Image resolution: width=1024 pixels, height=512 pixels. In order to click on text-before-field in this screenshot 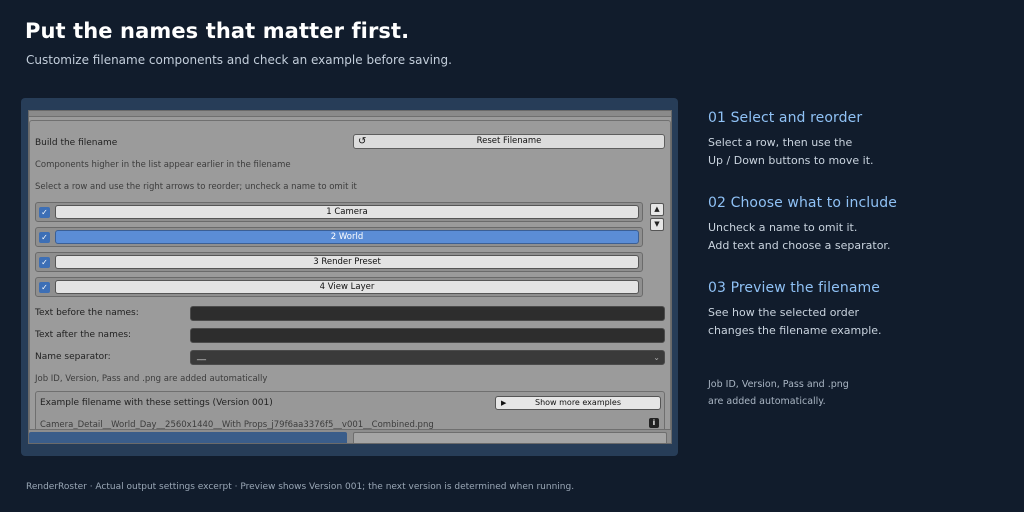, I will do `click(427, 313)`.